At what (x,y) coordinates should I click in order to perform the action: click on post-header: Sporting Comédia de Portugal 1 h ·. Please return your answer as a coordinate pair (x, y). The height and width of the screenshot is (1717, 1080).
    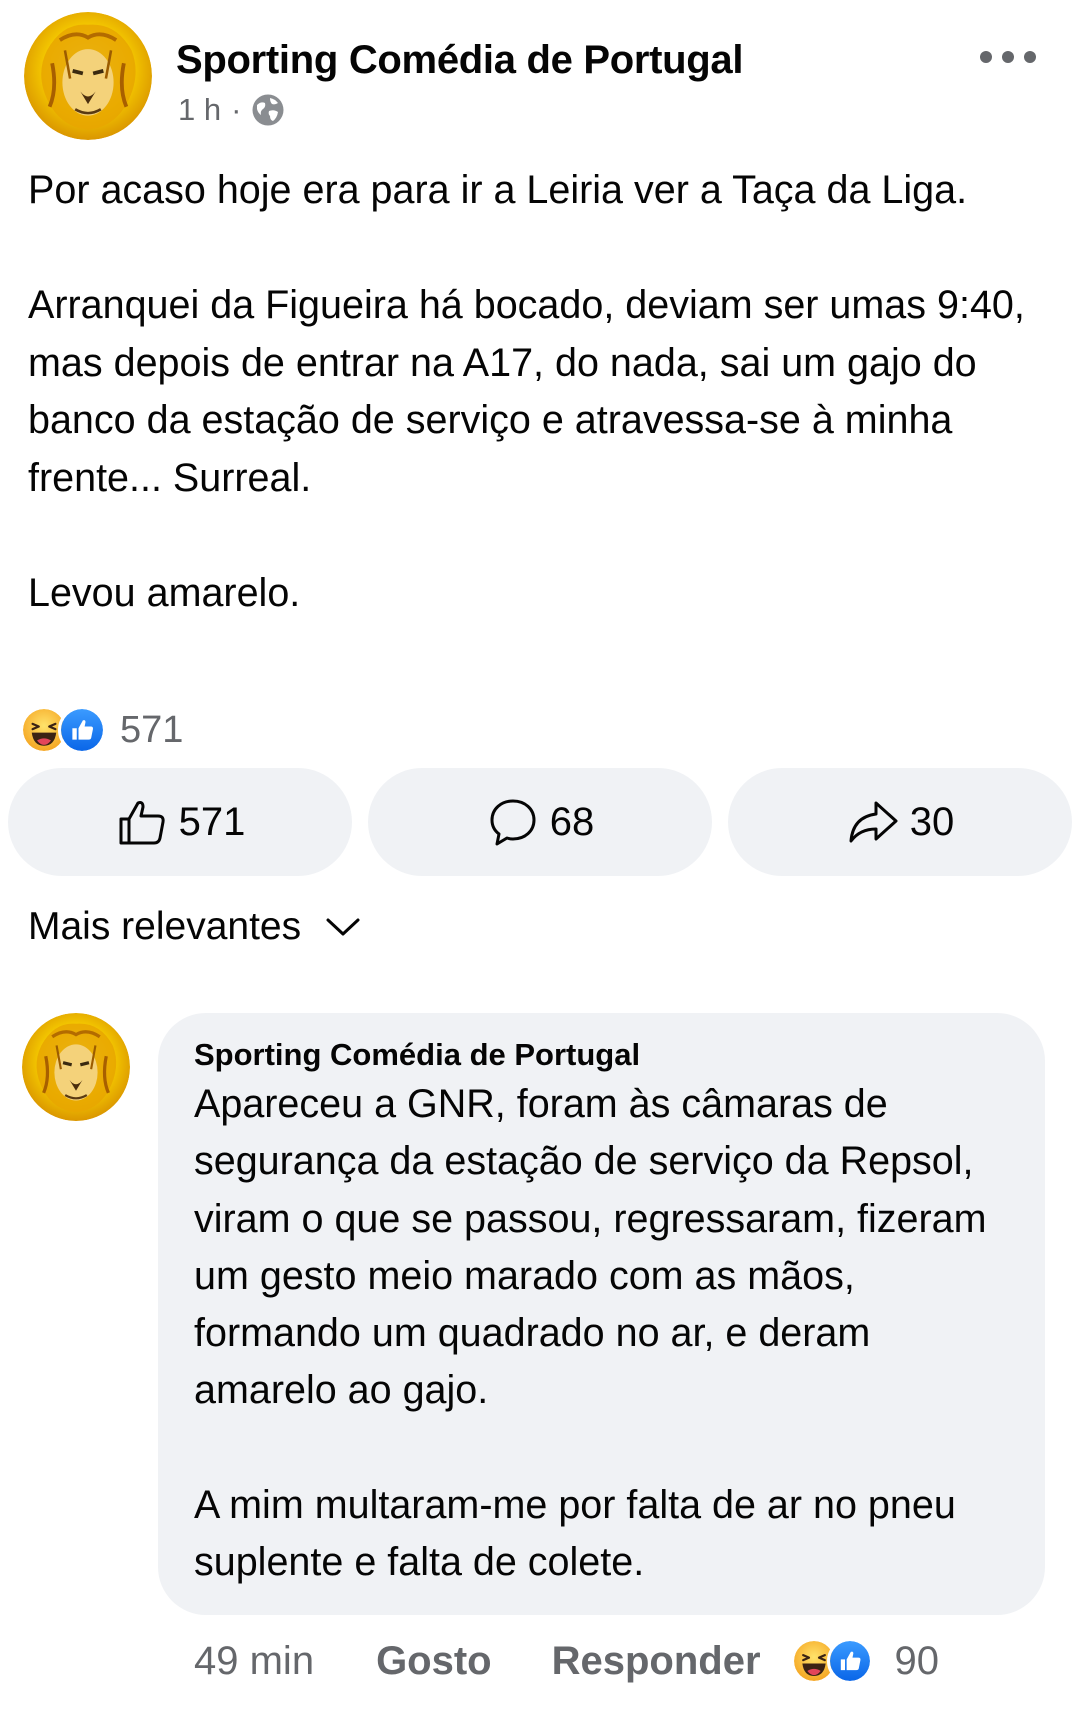
    Looking at the image, I should click on (542, 77).